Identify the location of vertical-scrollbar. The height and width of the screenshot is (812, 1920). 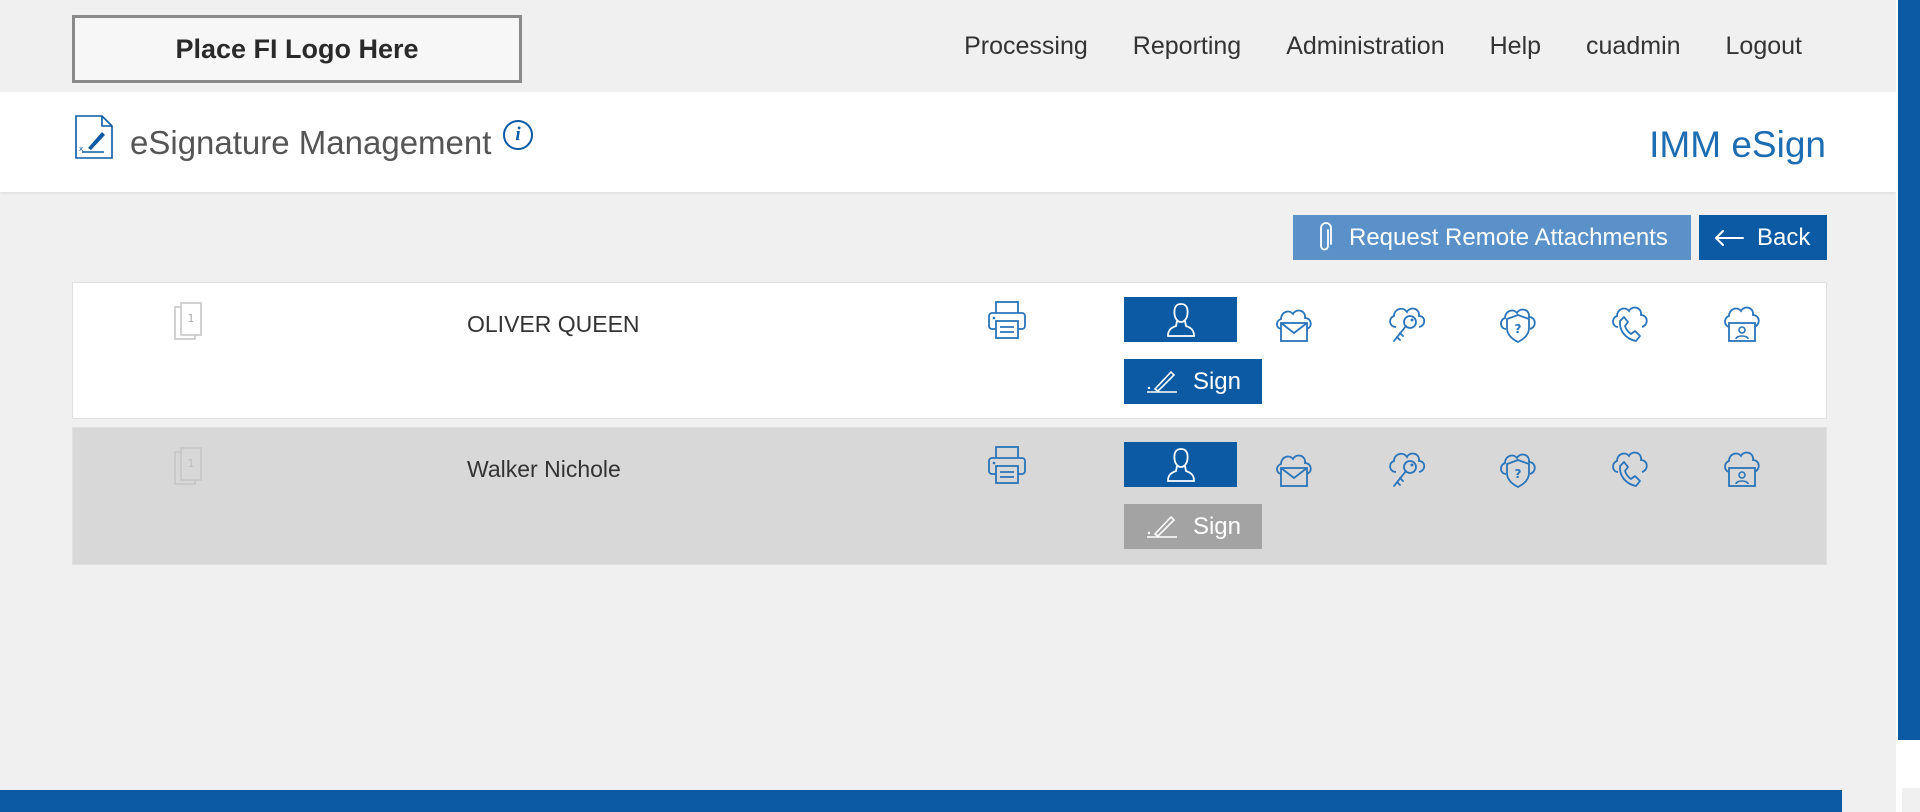
(1908, 406).